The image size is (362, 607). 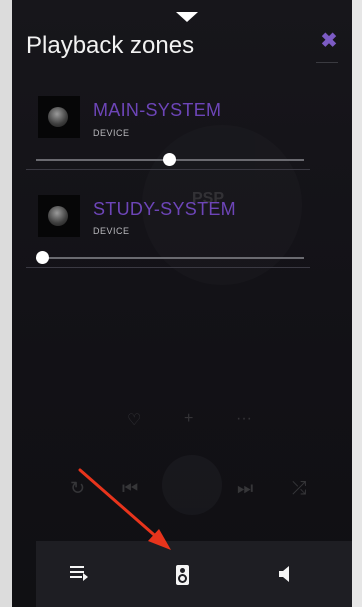 I want to click on queue-icon, so click(x=79, y=574).